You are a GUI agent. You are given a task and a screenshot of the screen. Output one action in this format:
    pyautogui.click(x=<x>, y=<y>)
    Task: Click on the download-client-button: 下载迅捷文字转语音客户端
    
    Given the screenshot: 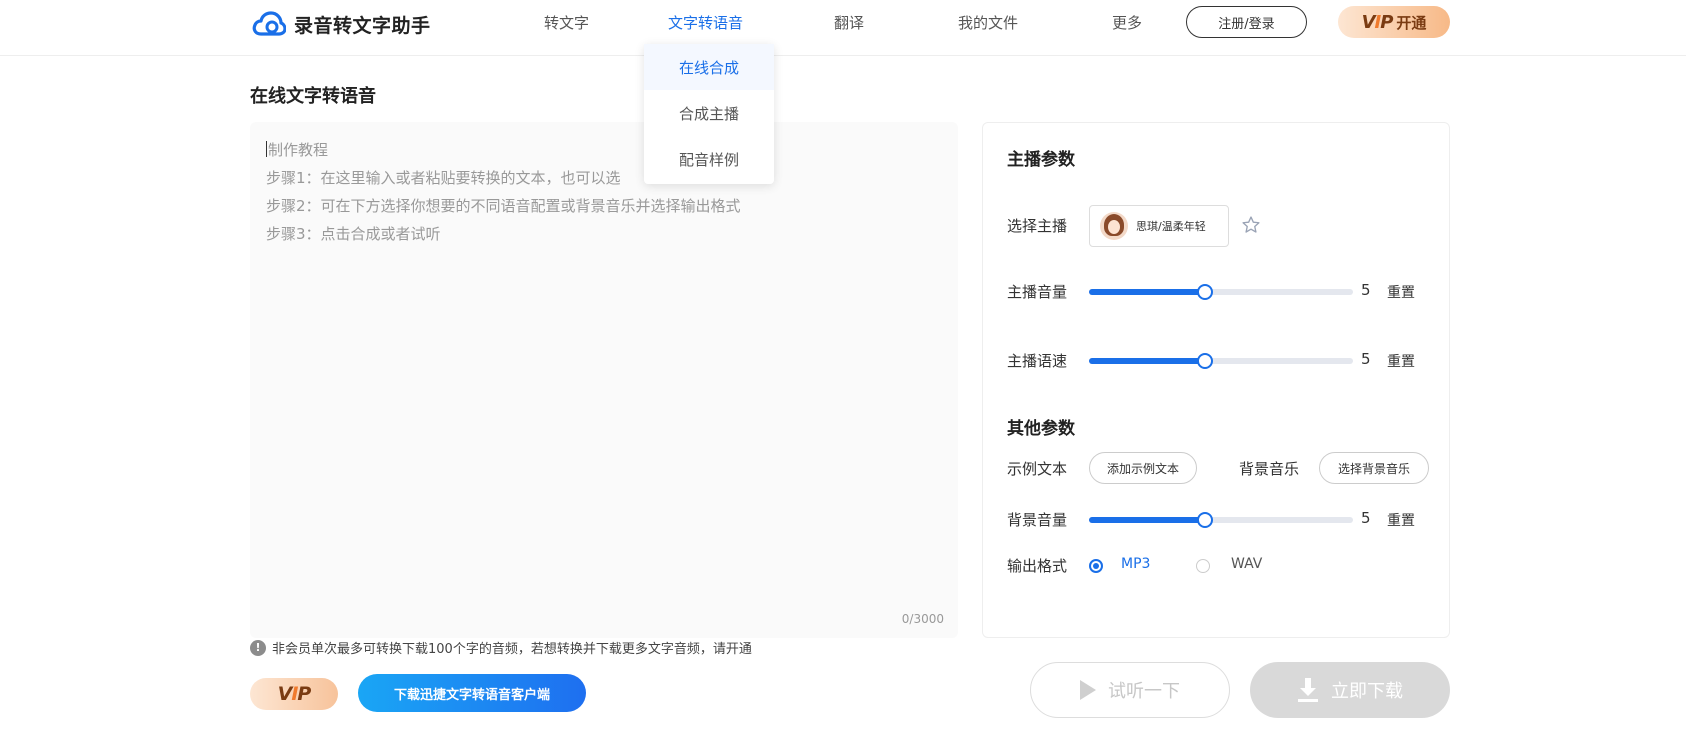 What is the action you would take?
    pyautogui.click(x=472, y=693)
    